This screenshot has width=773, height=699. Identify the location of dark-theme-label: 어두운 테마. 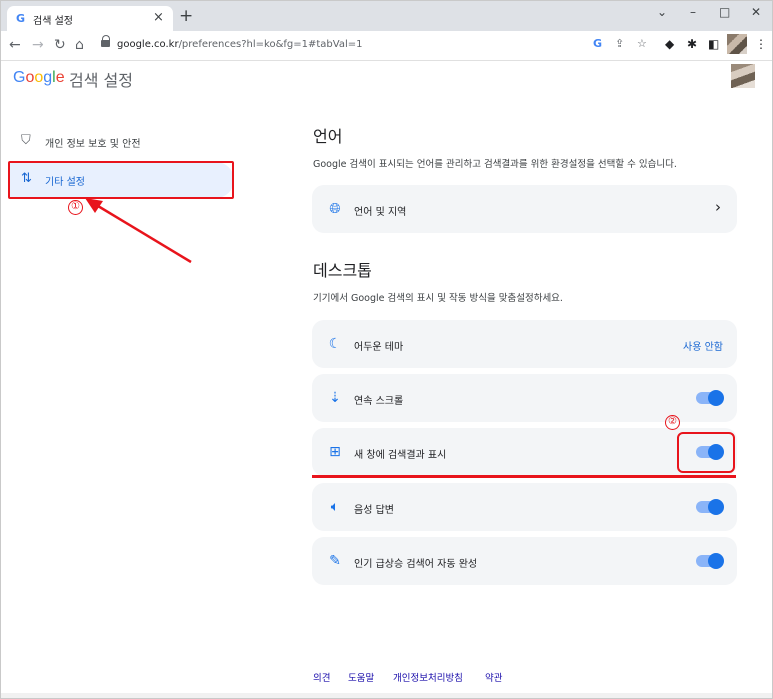
(379, 347).